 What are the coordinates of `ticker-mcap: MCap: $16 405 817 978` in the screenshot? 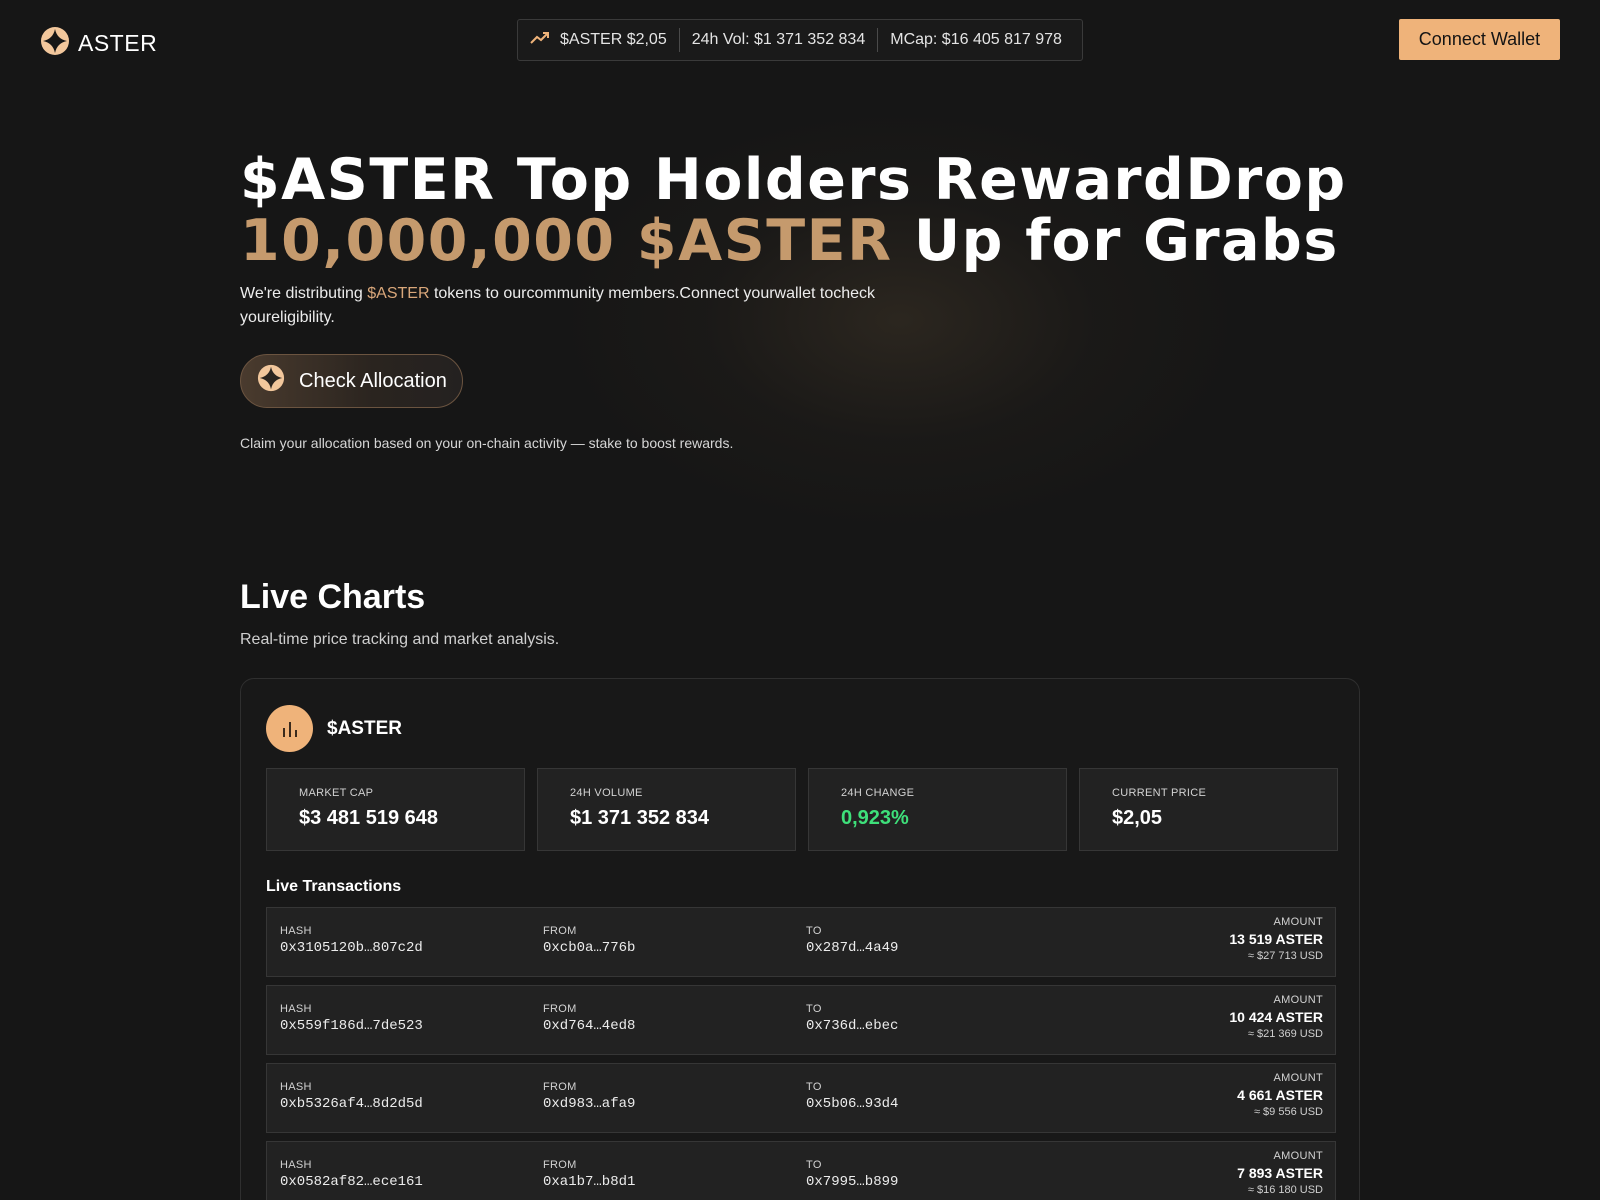 It's located at (976, 39).